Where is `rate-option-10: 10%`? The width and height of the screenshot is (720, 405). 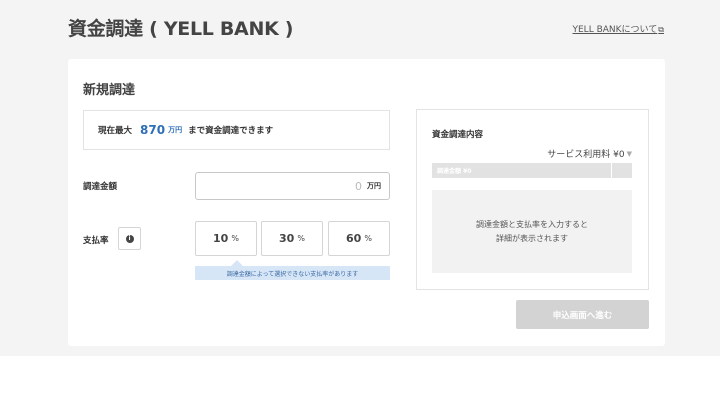
rate-option-10: 10% is located at coordinates (226, 238).